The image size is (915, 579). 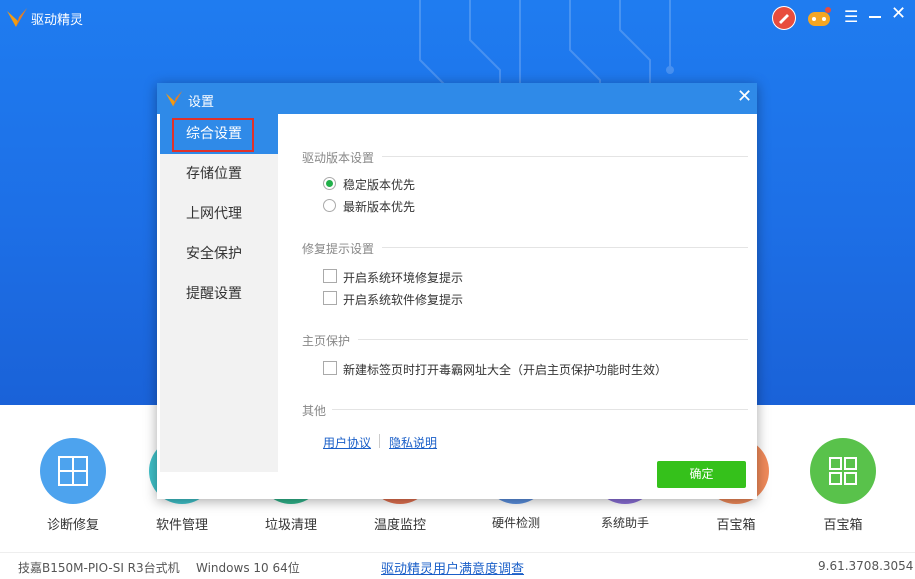 What do you see at coordinates (866, 566) in the screenshot?
I see `app-version: 9.61.3708.3054` at bounding box center [866, 566].